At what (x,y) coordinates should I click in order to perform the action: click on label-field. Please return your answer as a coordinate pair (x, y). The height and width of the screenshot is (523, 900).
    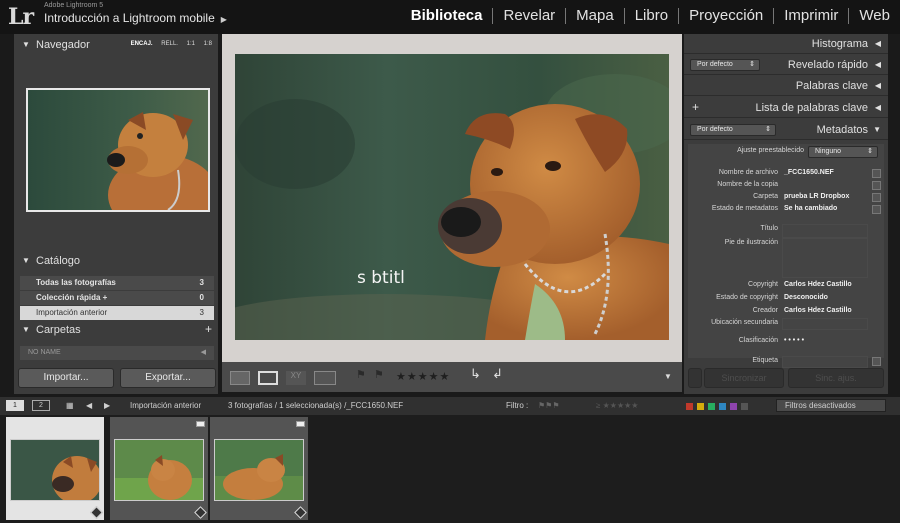
    Looking at the image, I should click on (825, 362).